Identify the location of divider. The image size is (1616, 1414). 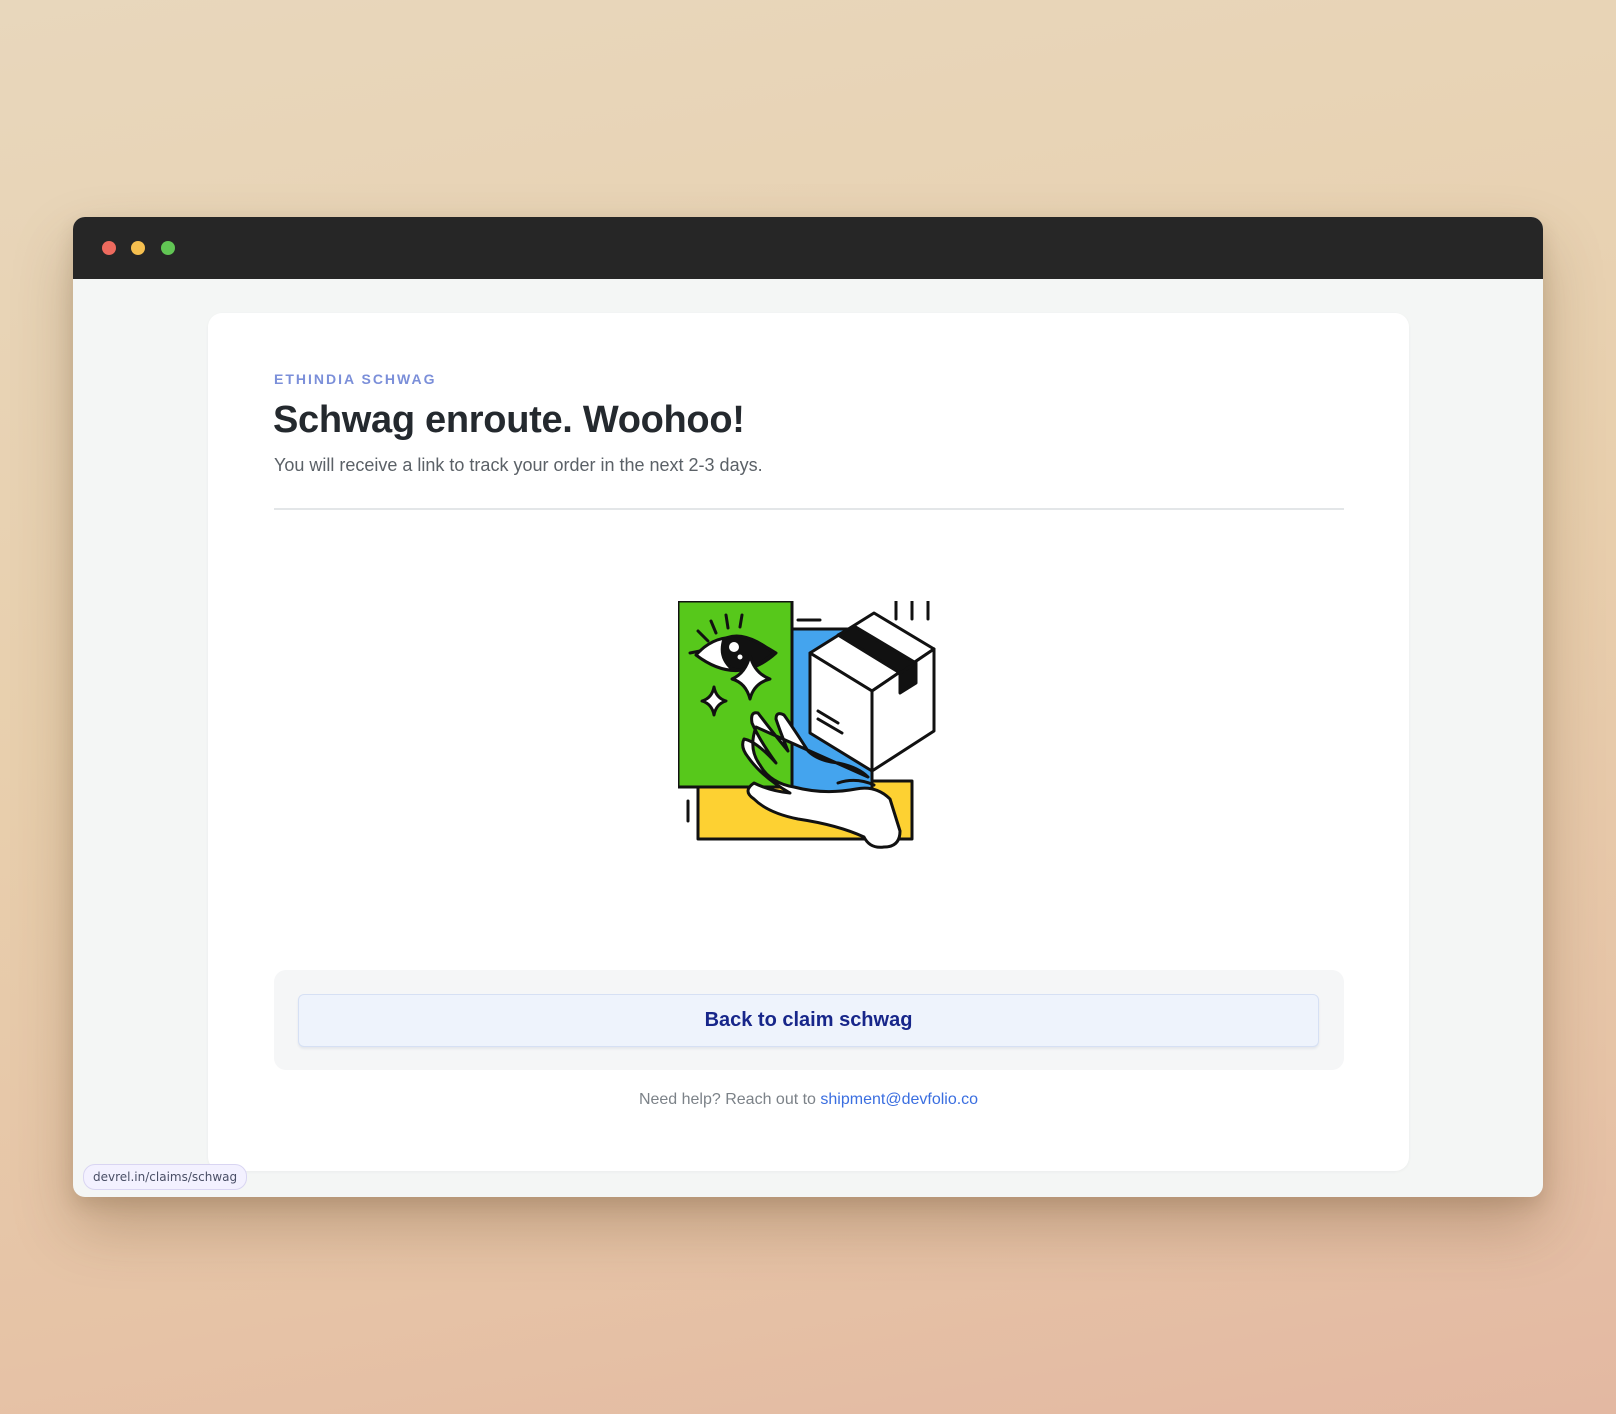
(809, 509).